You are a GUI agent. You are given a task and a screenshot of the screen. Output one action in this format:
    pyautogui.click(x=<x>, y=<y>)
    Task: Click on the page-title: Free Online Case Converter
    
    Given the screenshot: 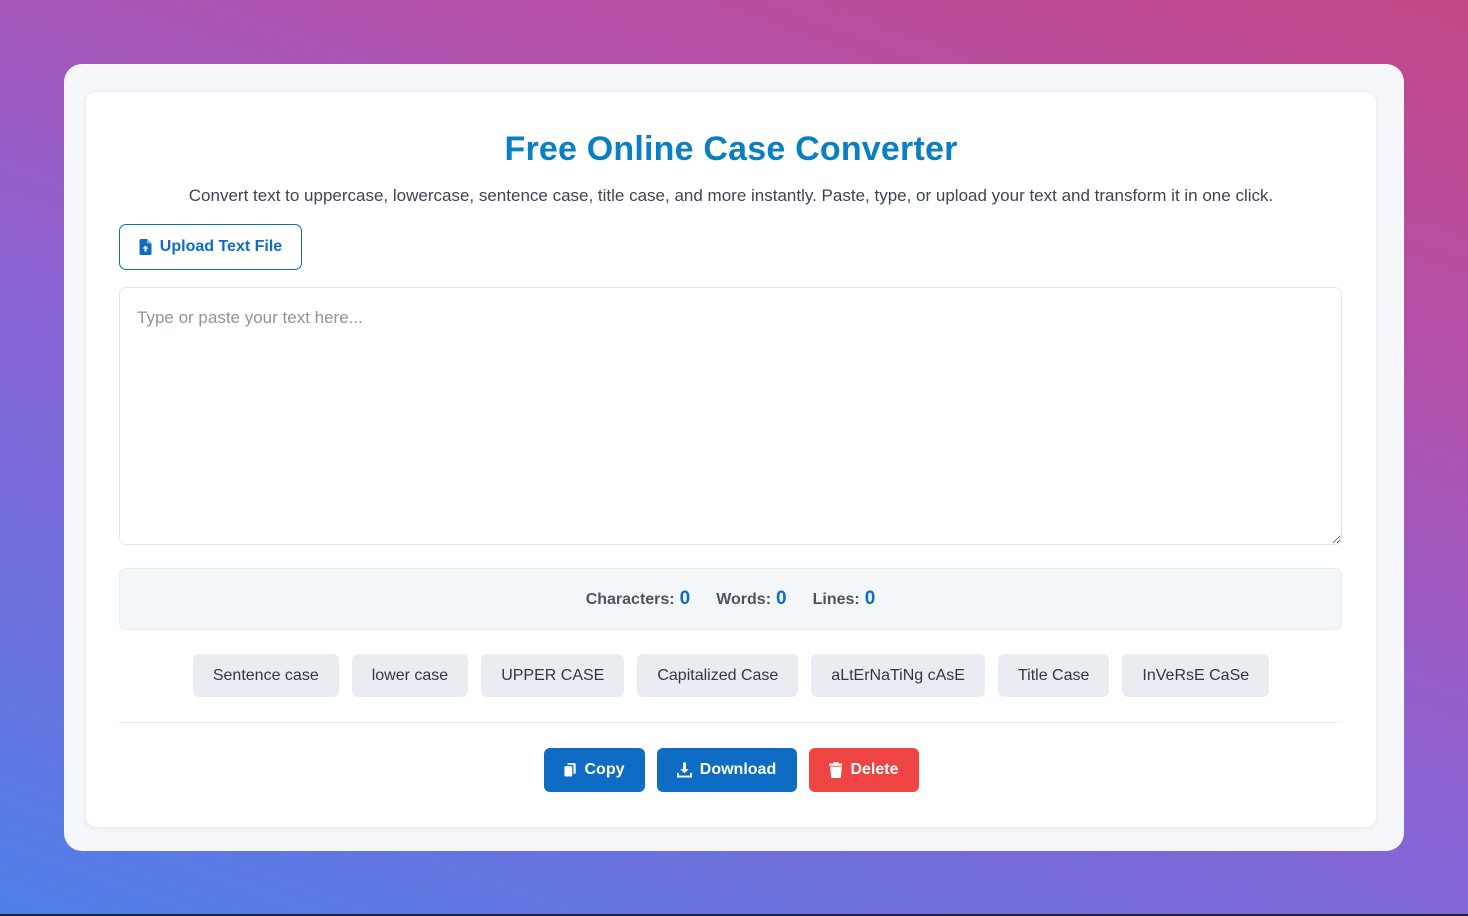 What is the action you would take?
    pyautogui.click(x=731, y=149)
    